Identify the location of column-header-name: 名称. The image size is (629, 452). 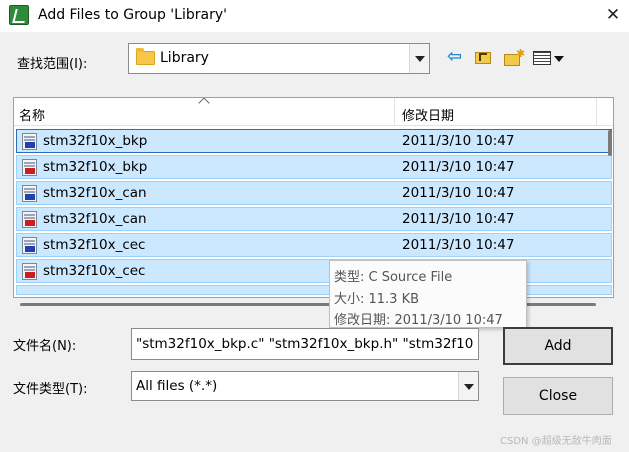
(32, 114).